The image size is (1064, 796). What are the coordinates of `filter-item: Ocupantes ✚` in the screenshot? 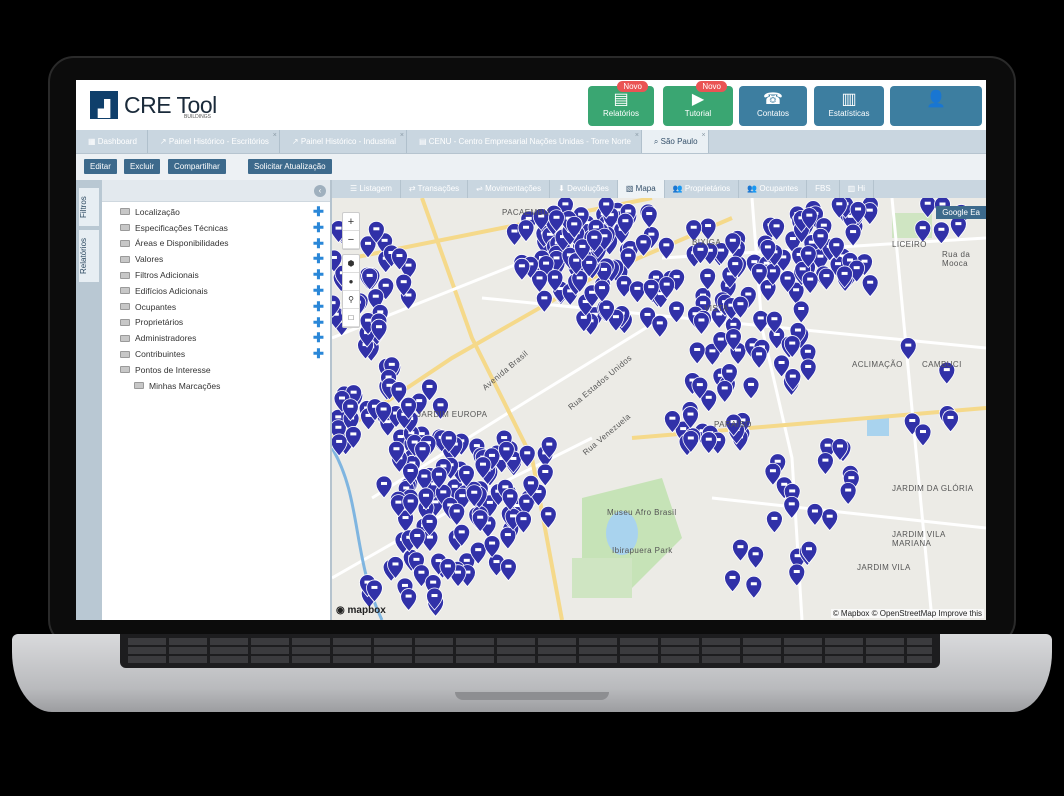 It's located at (216, 307).